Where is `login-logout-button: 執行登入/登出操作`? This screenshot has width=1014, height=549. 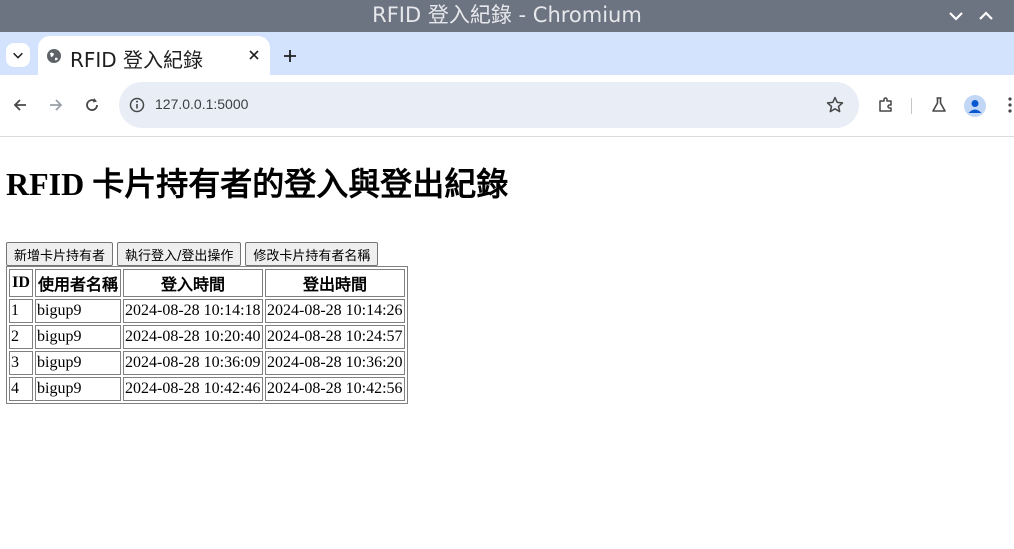
login-logout-button: 執行登入/登出操作 is located at coordinates (179, 254).